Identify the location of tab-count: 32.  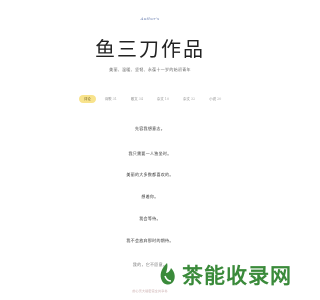
(193, 99).